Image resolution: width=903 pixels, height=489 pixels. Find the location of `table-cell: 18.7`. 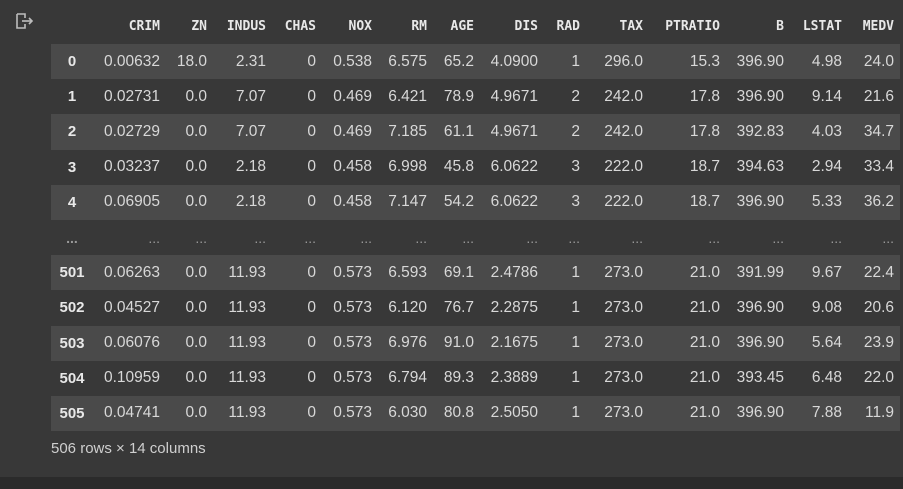

table-cell: 18.7 is located at coordinates (704, 202).